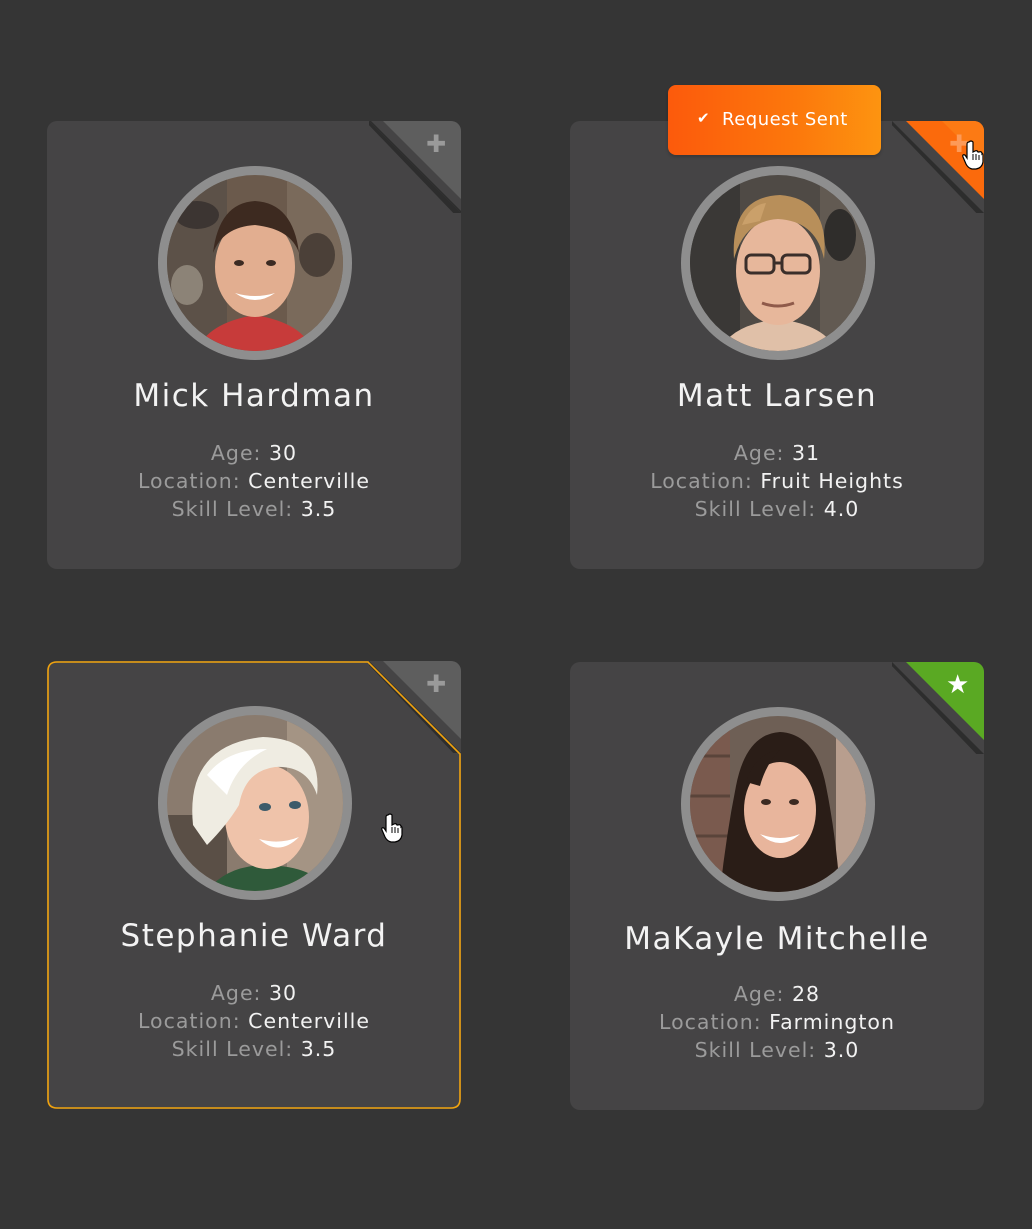 This screenshot has height=1229, width=1032. I want to click on location-row: Location: Farmington, so click(777, 1022).